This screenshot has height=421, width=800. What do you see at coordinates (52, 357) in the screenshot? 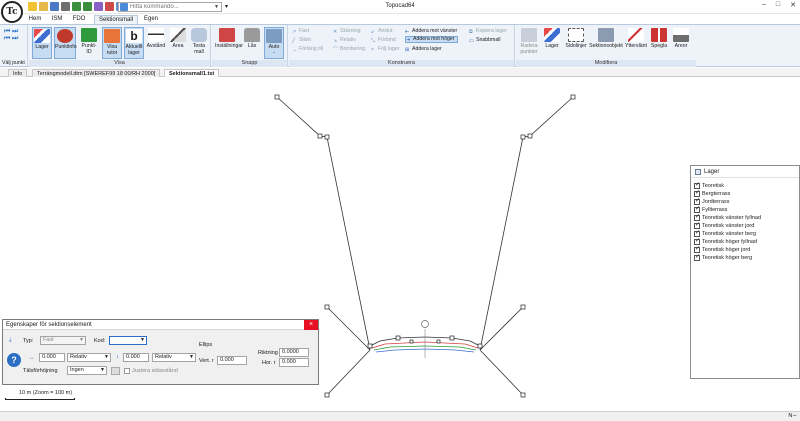
I see `horizontal-offset-input: 0.000` at bounding box center [52, 357].